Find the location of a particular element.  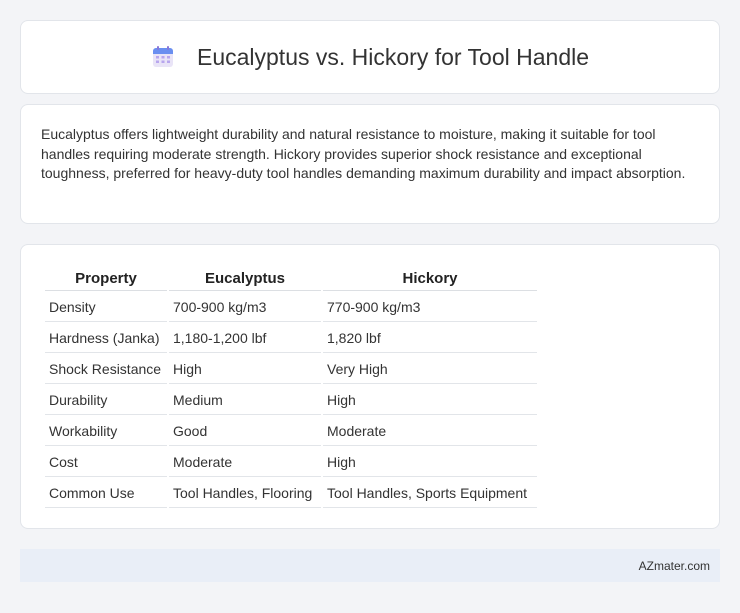

cell-property: Durability is located at coordinates (106, 400).